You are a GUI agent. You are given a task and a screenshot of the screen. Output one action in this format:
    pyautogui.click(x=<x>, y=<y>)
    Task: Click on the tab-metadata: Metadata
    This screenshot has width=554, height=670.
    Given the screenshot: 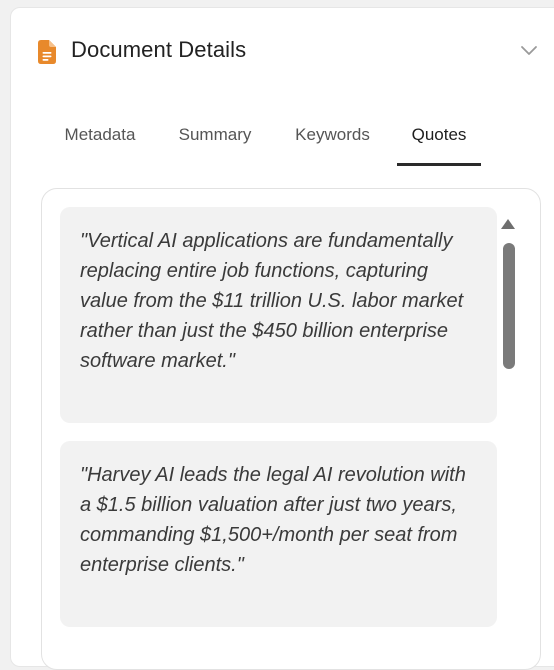 What is the action you would take?
    pyautogui.click(x=100, y=141)
    